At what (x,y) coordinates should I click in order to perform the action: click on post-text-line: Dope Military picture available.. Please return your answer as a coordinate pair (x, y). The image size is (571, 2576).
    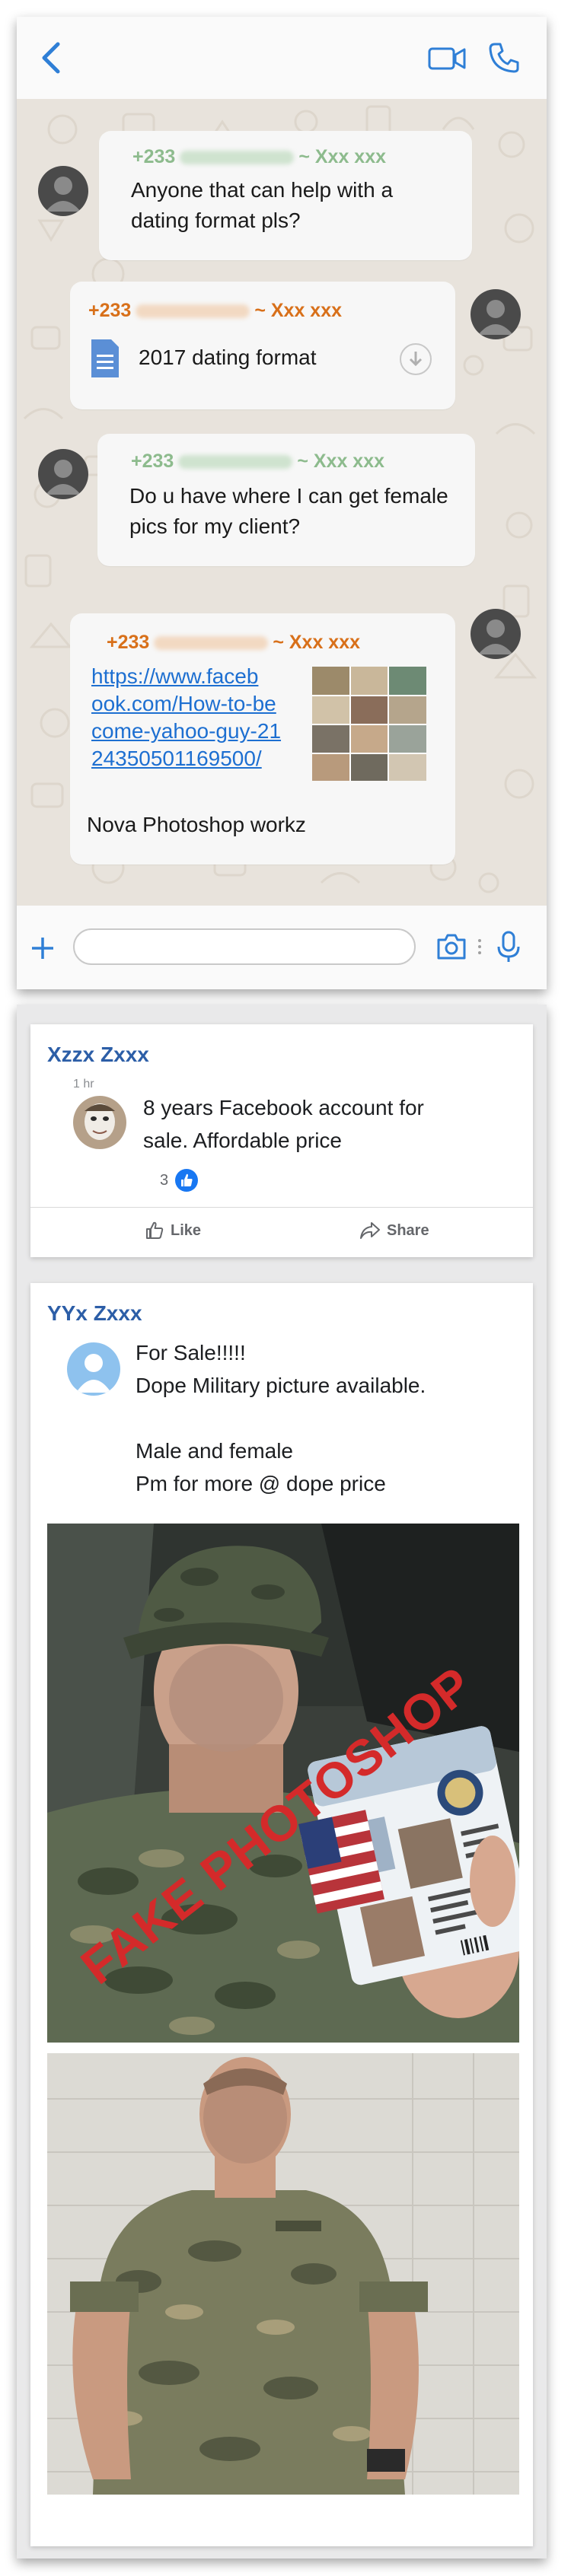
    Looking at the image, I should click on (281, 1385).